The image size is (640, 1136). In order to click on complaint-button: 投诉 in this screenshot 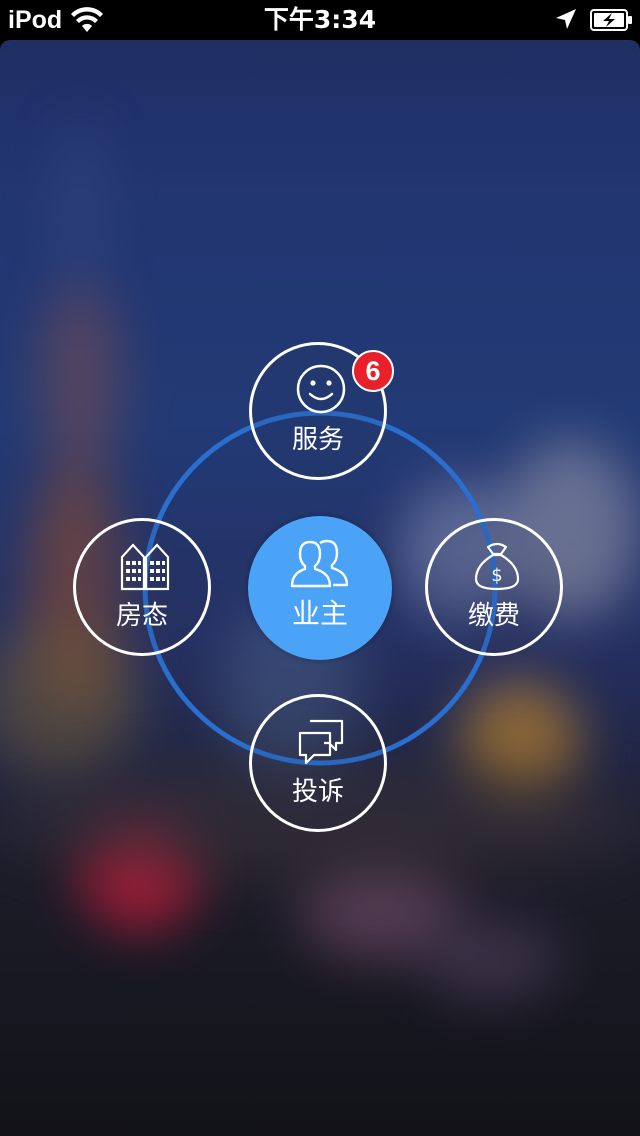, I will do `click(318, 763)`.